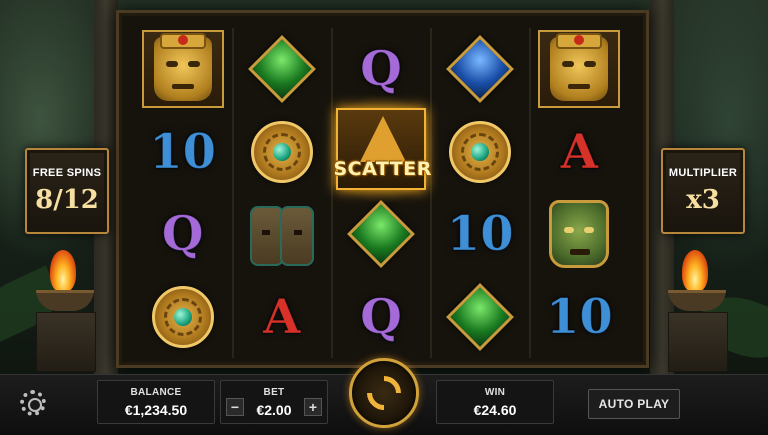  I want to click on free-spins-label: FREE SPINS, so click(67, 173).